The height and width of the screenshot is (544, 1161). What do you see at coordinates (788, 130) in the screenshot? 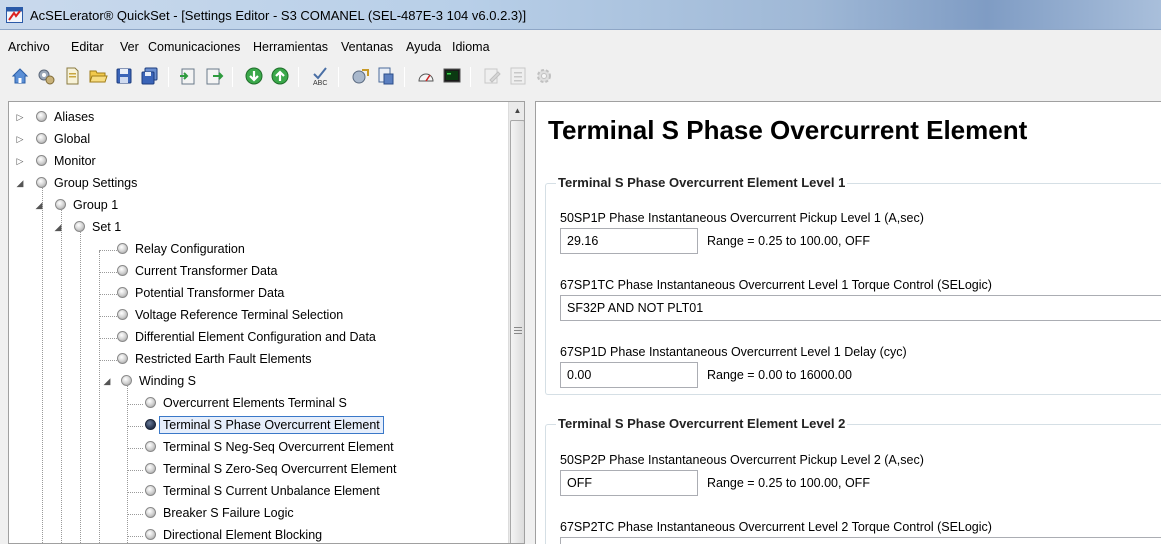
I see `page-title: Terminal S Phase Overcurrent Element` at bounding box center [788, 130].